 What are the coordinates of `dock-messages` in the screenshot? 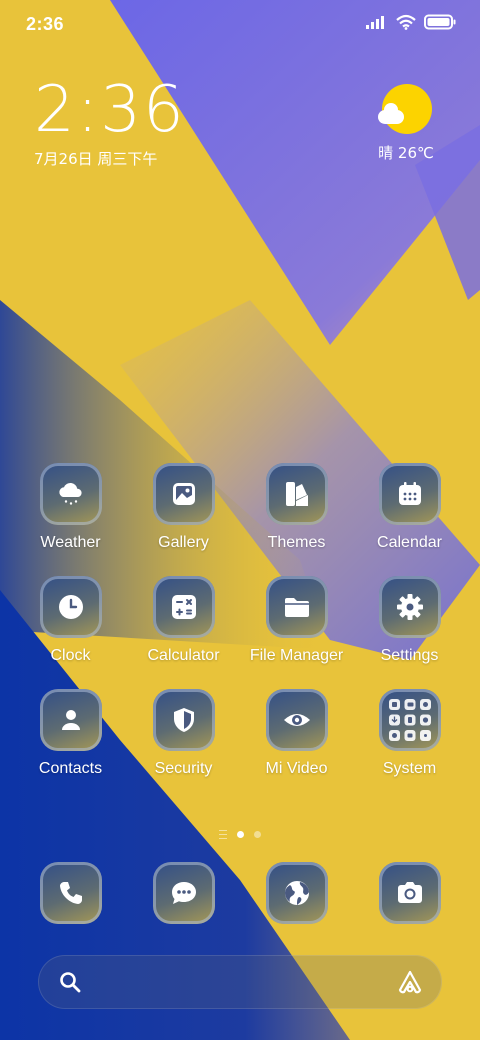 It's located at (183, 893).